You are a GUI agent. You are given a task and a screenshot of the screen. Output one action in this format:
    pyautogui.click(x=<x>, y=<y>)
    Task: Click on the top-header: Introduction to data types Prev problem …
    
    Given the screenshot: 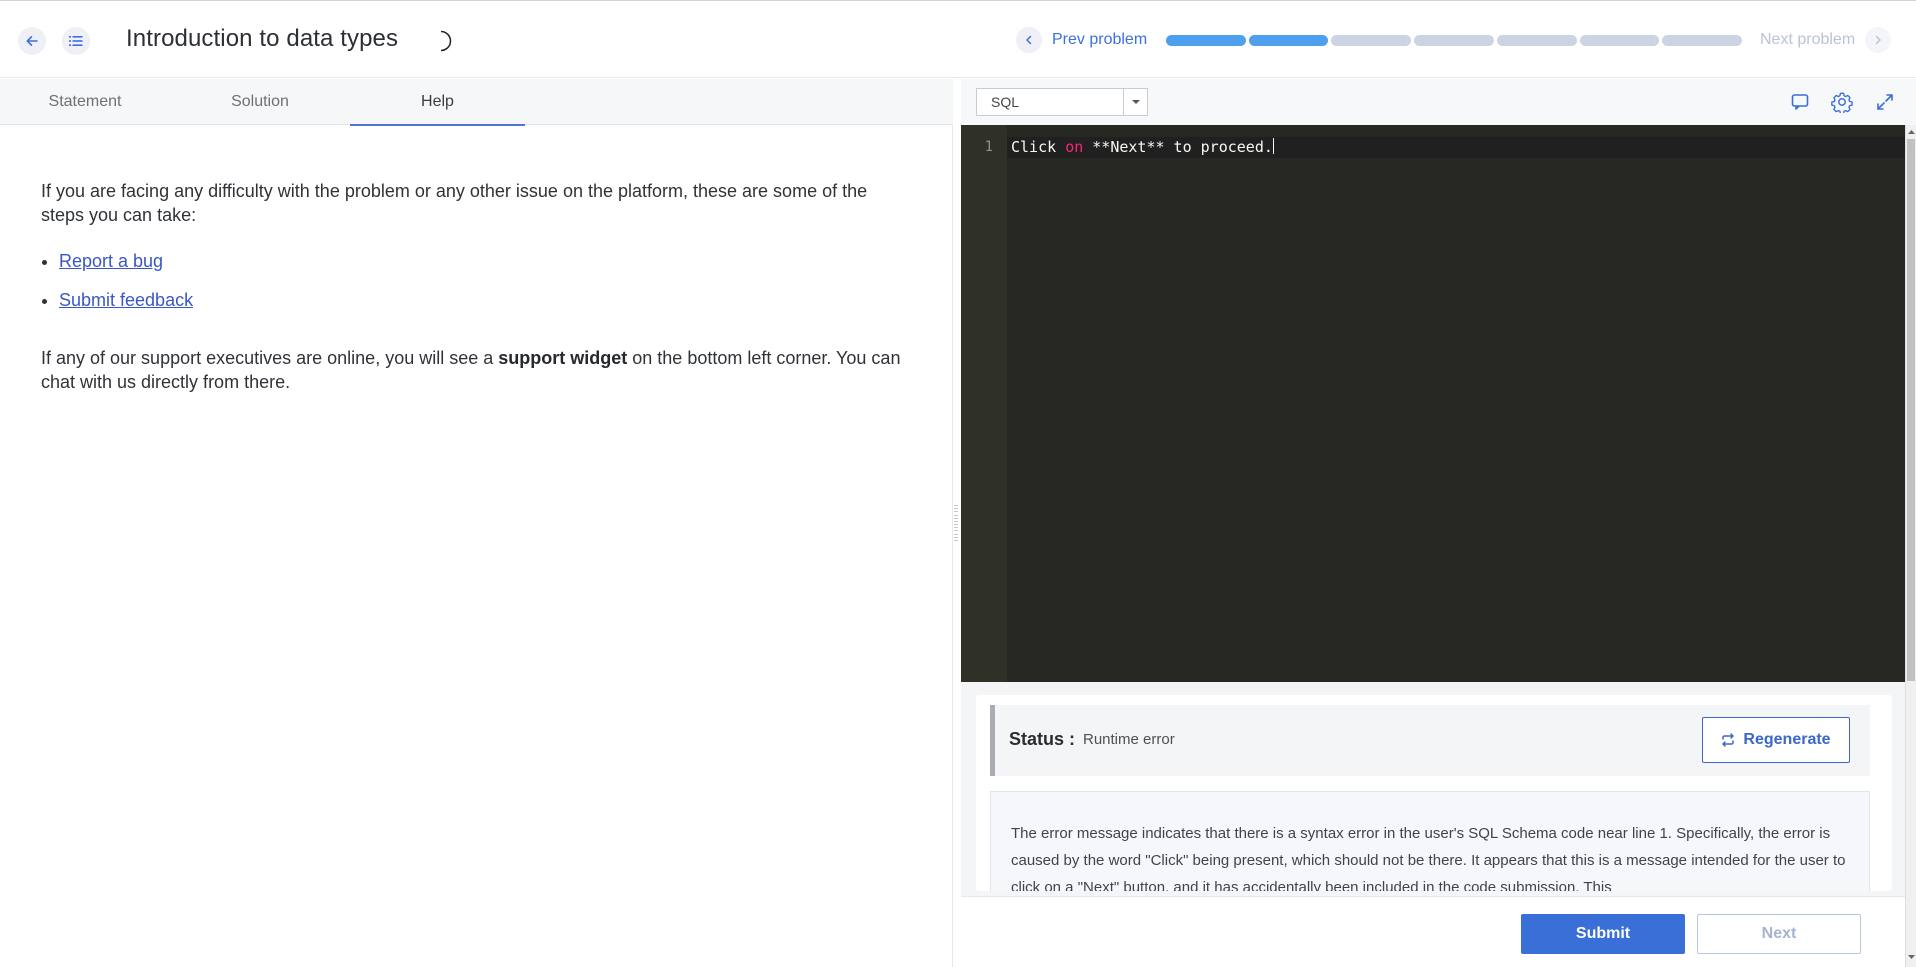 What is the action you would take?
    pyautogui.click(x=958, y=39)
    